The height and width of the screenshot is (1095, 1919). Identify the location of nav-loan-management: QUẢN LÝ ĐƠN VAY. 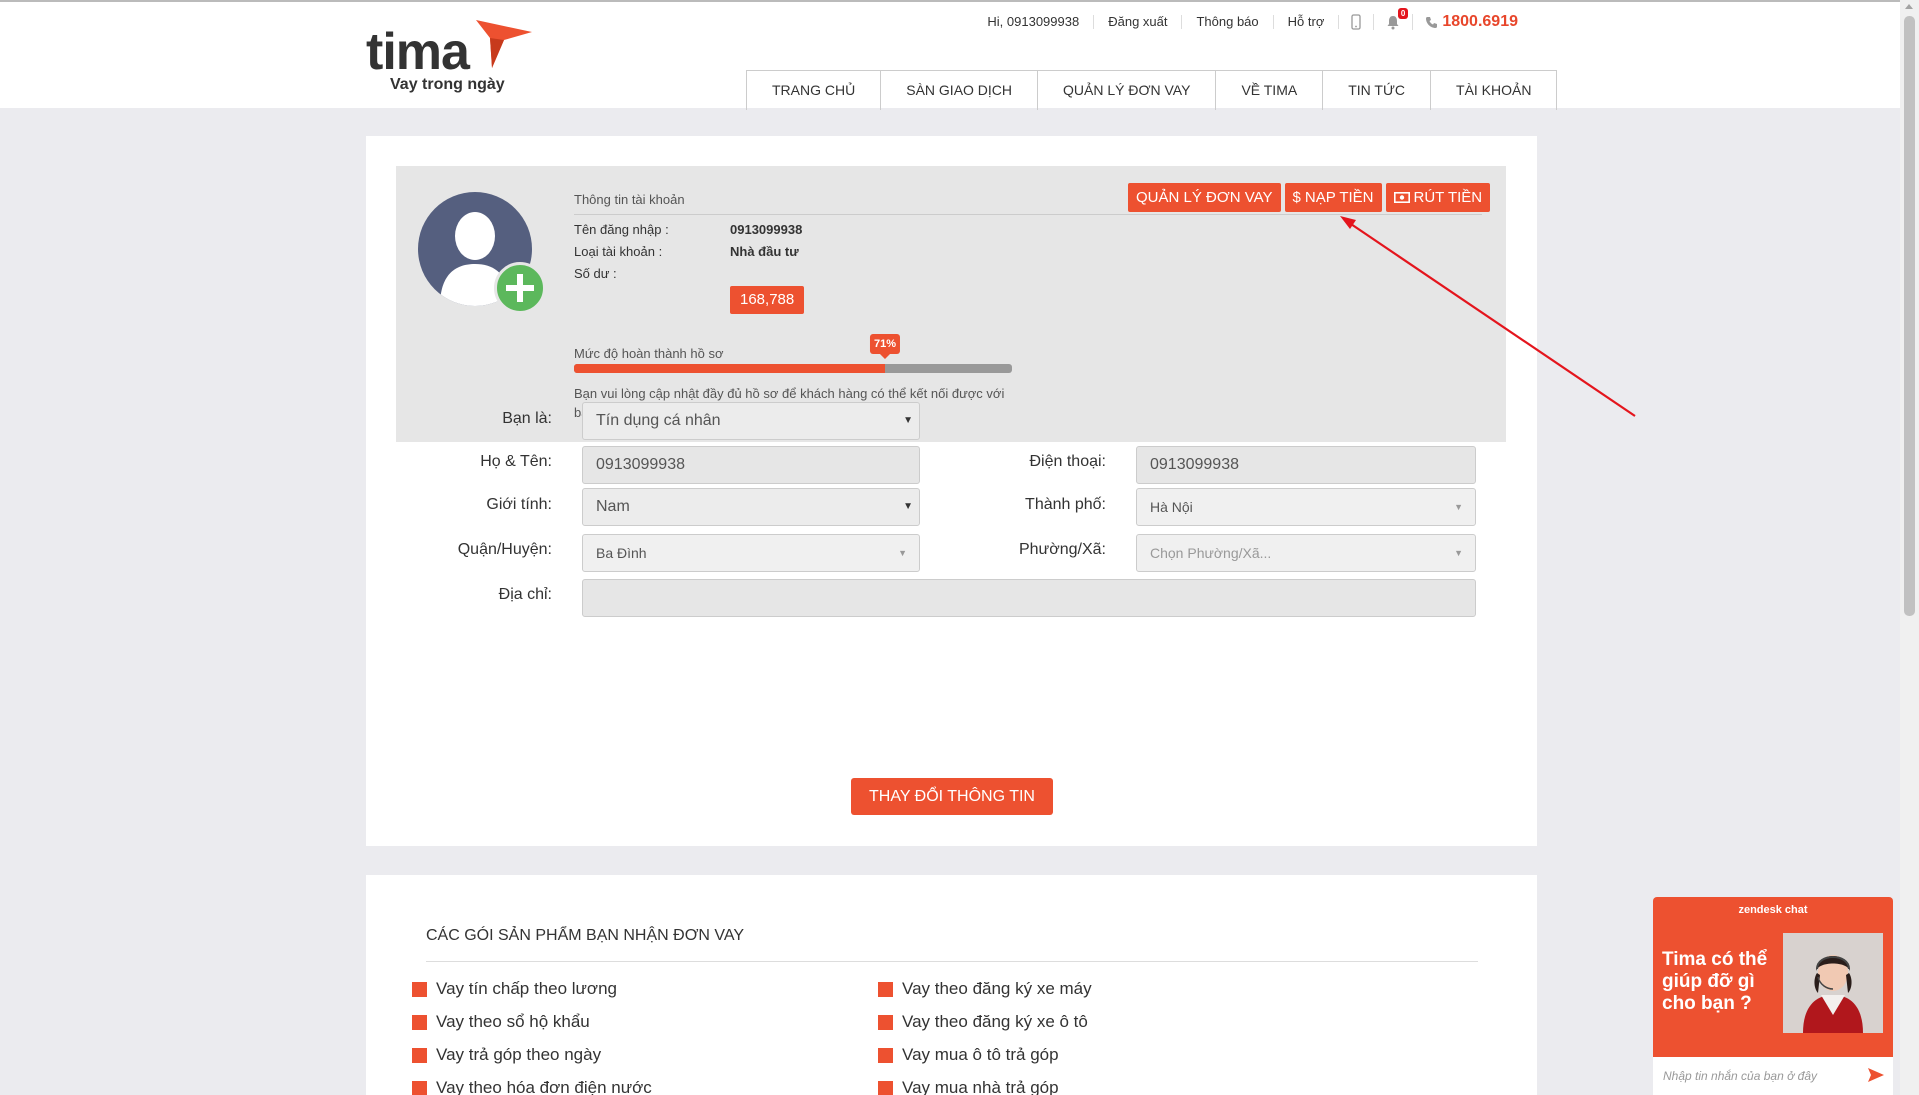
(1127, 90).